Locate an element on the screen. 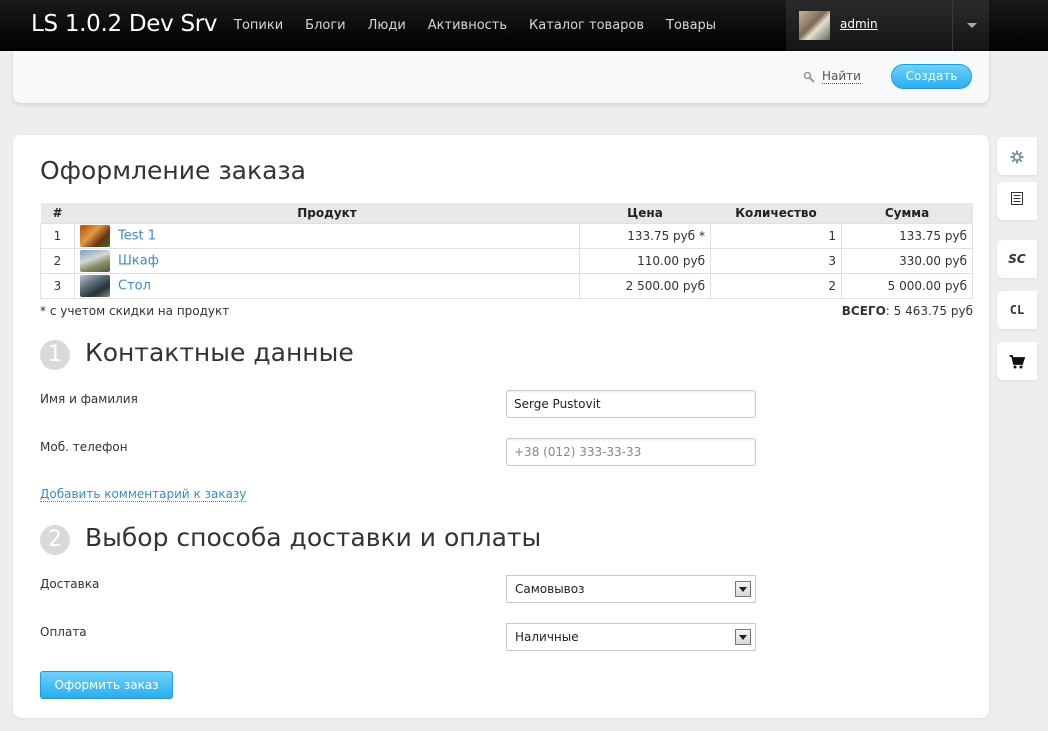 The image size is (1048, 731). table-header-row: # Продукт Цена Количество Сумма is located at coordinates (506, 213).